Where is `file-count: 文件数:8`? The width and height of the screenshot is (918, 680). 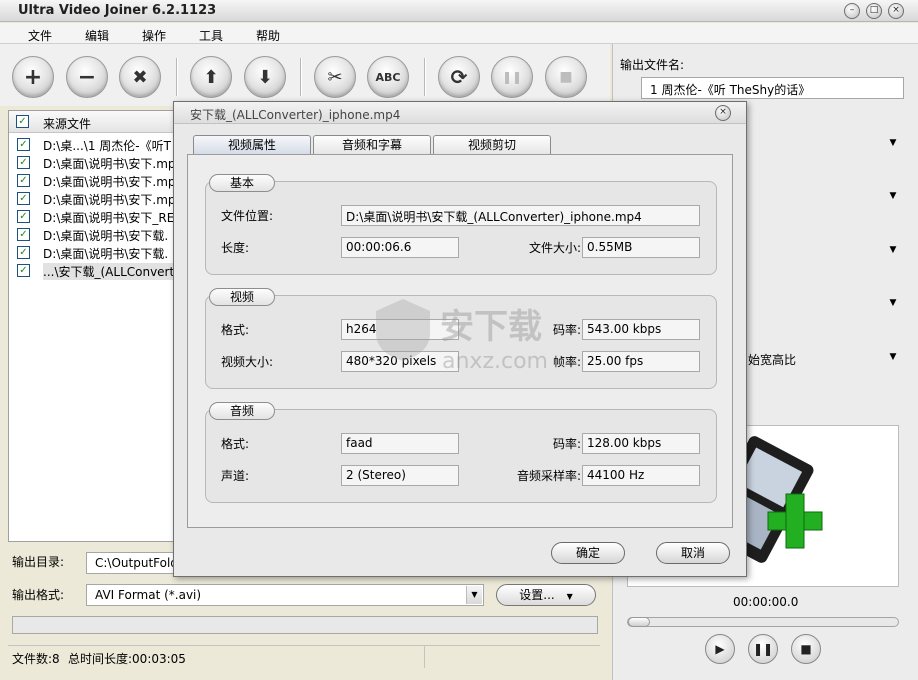
file-count: 文件数:8 is located at coordinates (36, 659).